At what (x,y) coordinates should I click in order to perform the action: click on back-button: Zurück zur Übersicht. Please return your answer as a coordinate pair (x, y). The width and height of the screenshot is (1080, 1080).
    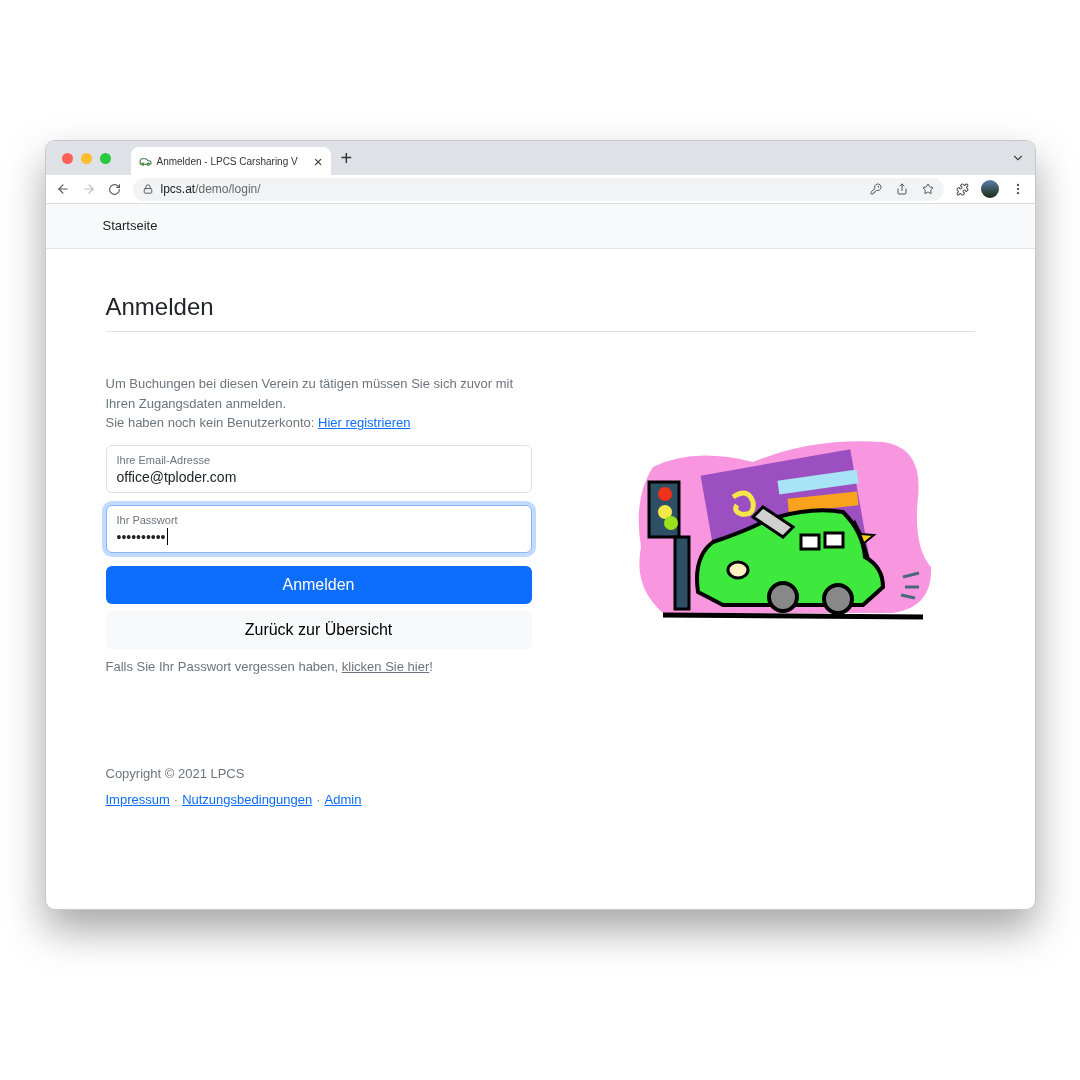
    Looking at the image, I should click on (318, 629).